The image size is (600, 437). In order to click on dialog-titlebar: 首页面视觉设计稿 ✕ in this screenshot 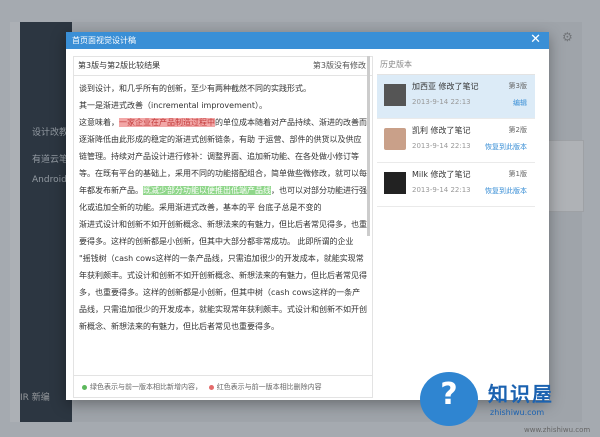, I will do `click(307, 40)`.